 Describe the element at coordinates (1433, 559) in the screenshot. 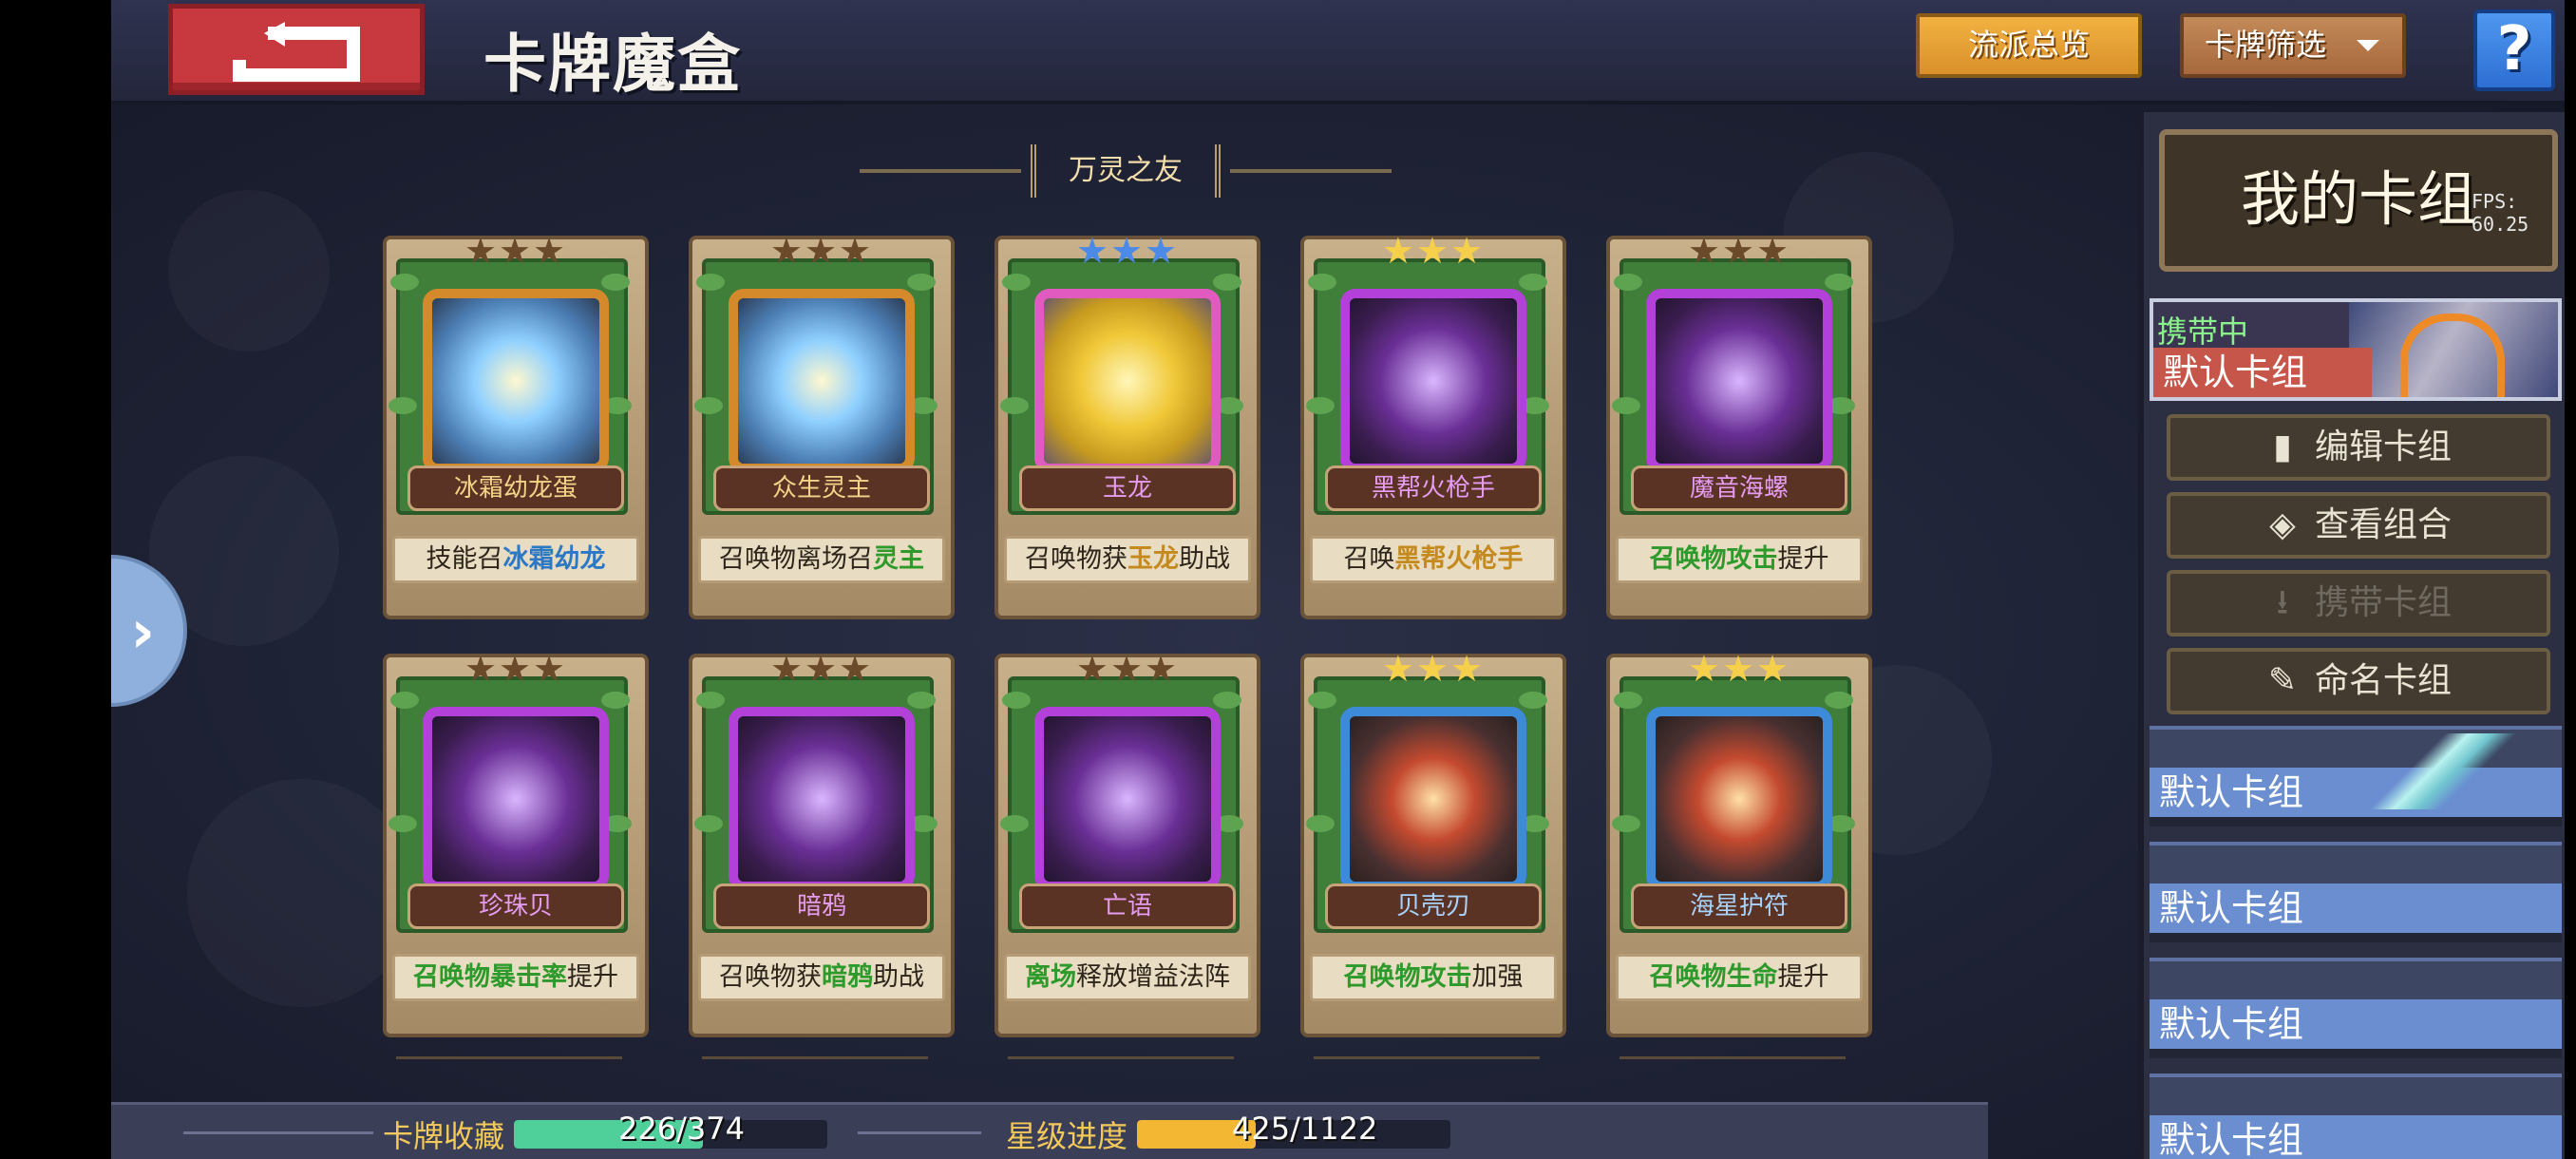

I see `card-description: 召唤黑帮火枪手` at that location.